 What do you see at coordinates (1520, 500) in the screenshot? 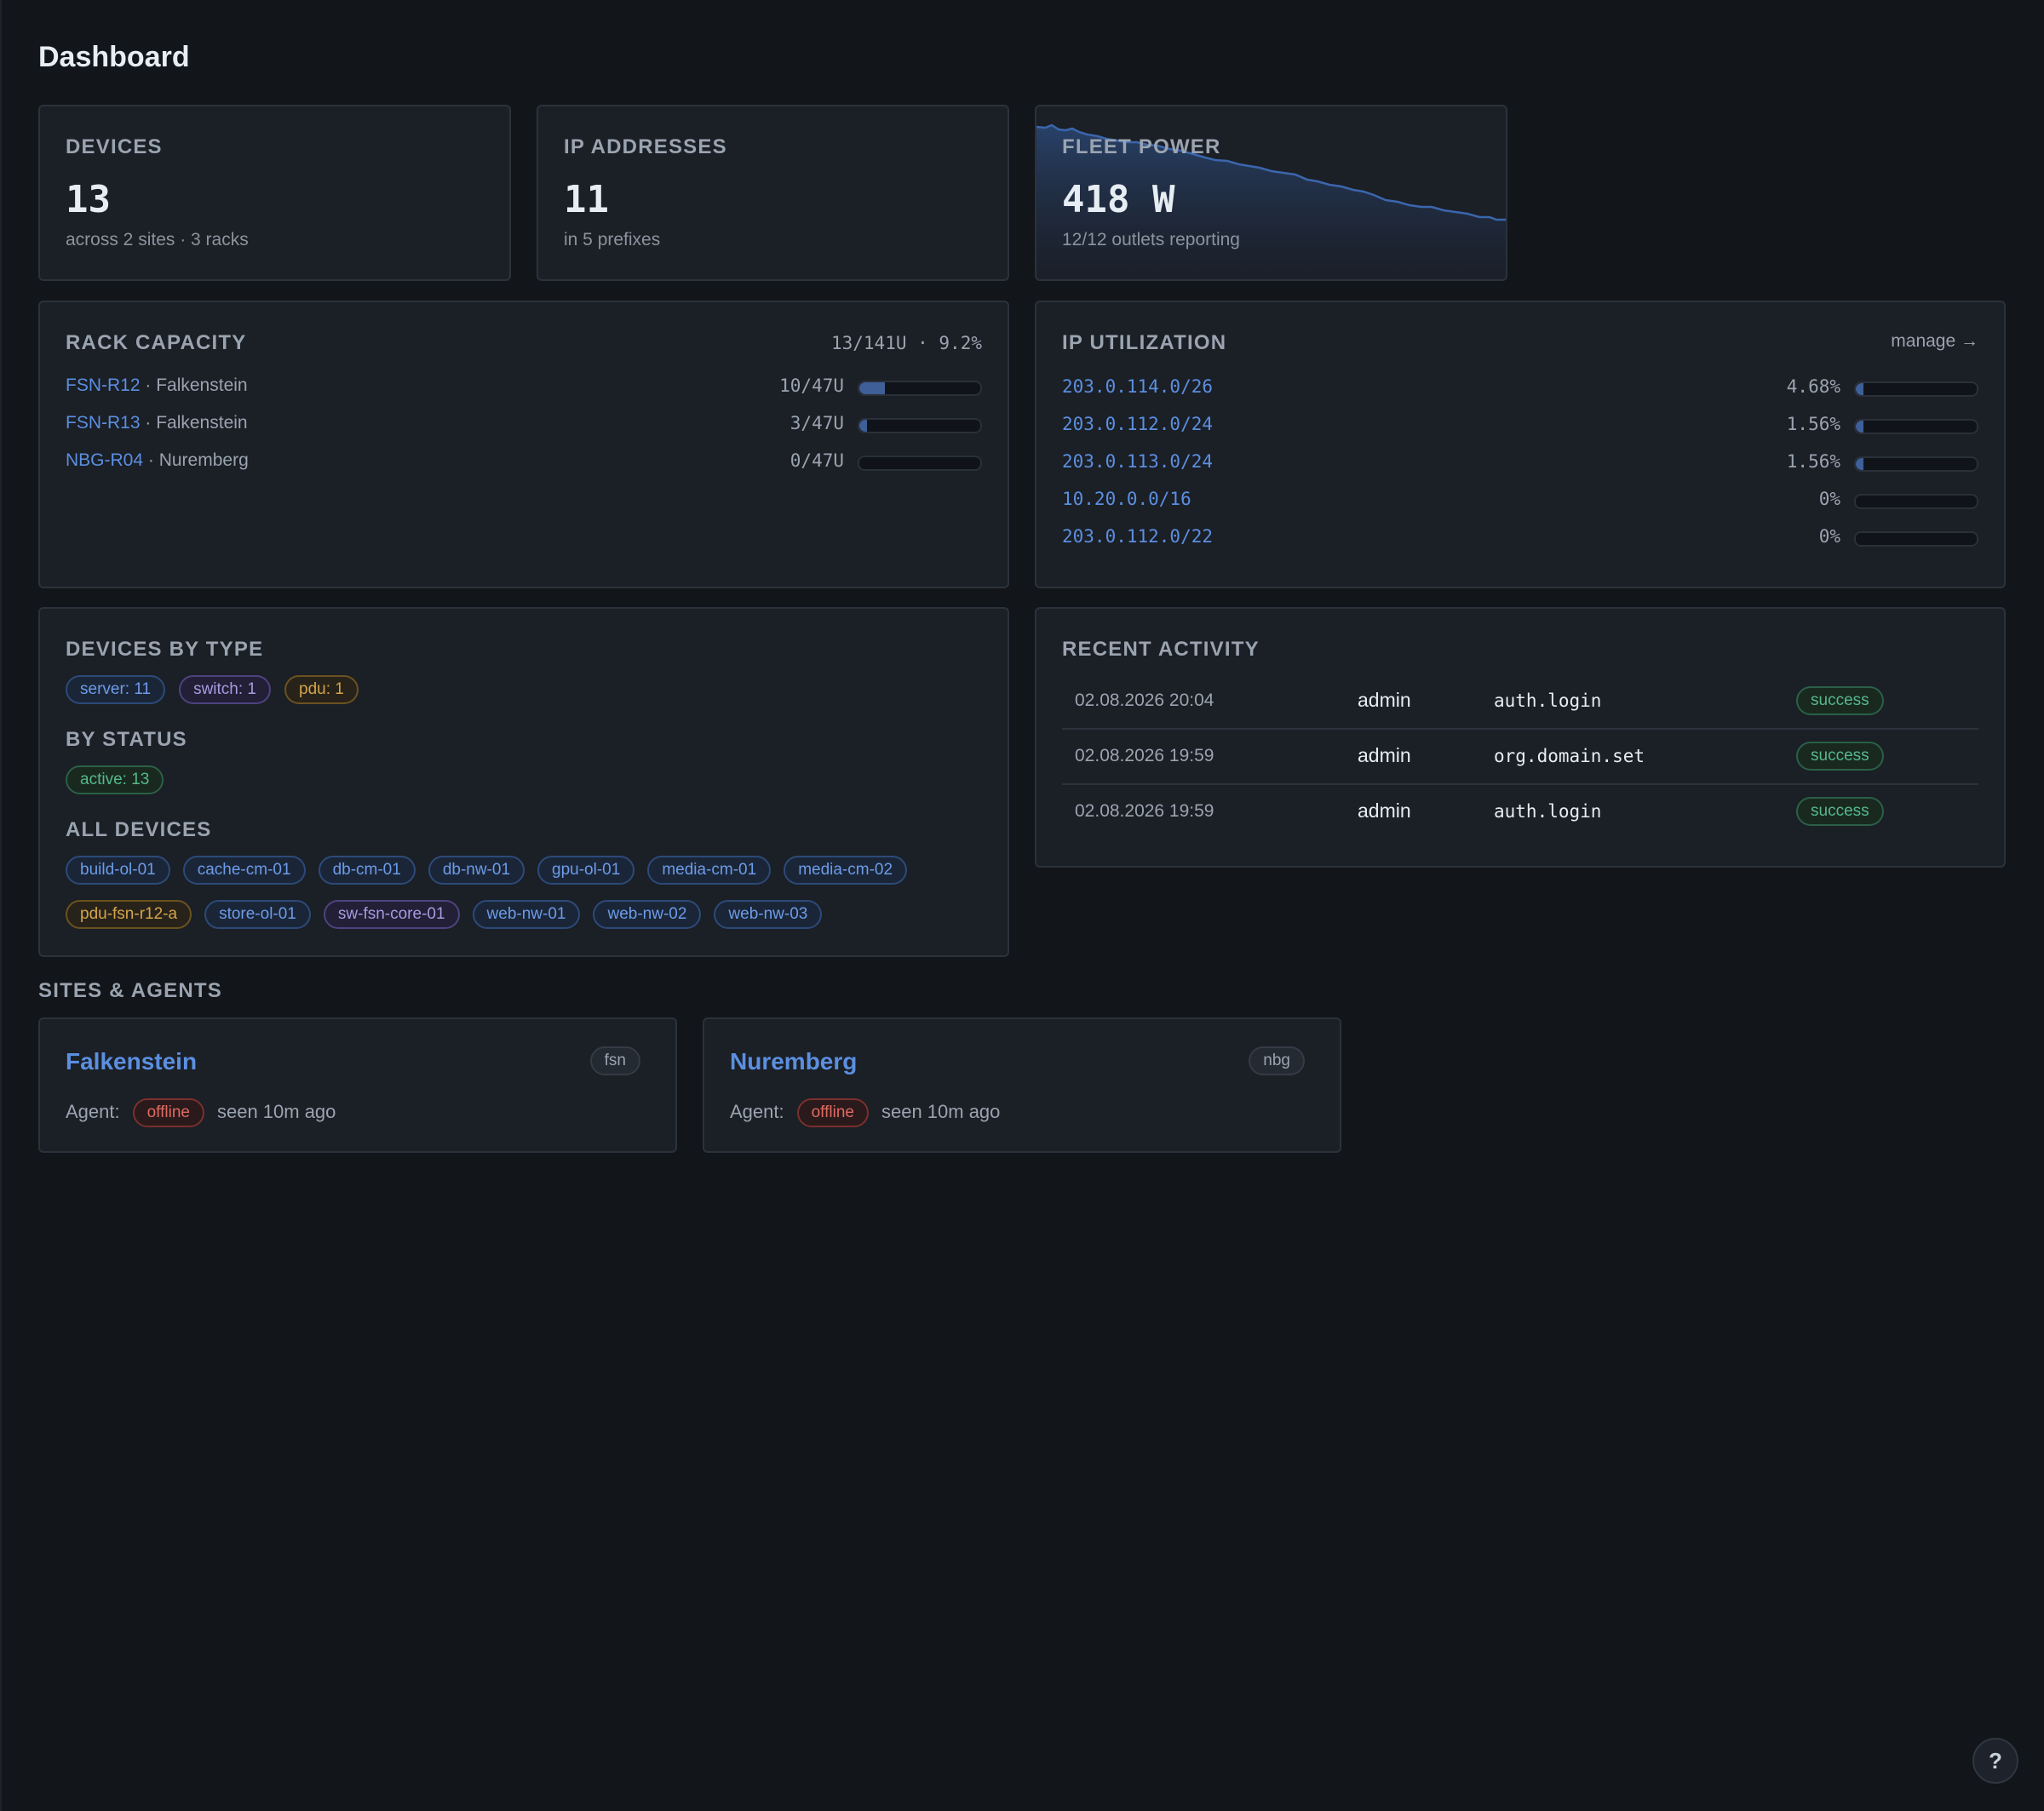
I see `prefix-row: 10.20.0.0/16 0%` at bounding box center [1520, 500].